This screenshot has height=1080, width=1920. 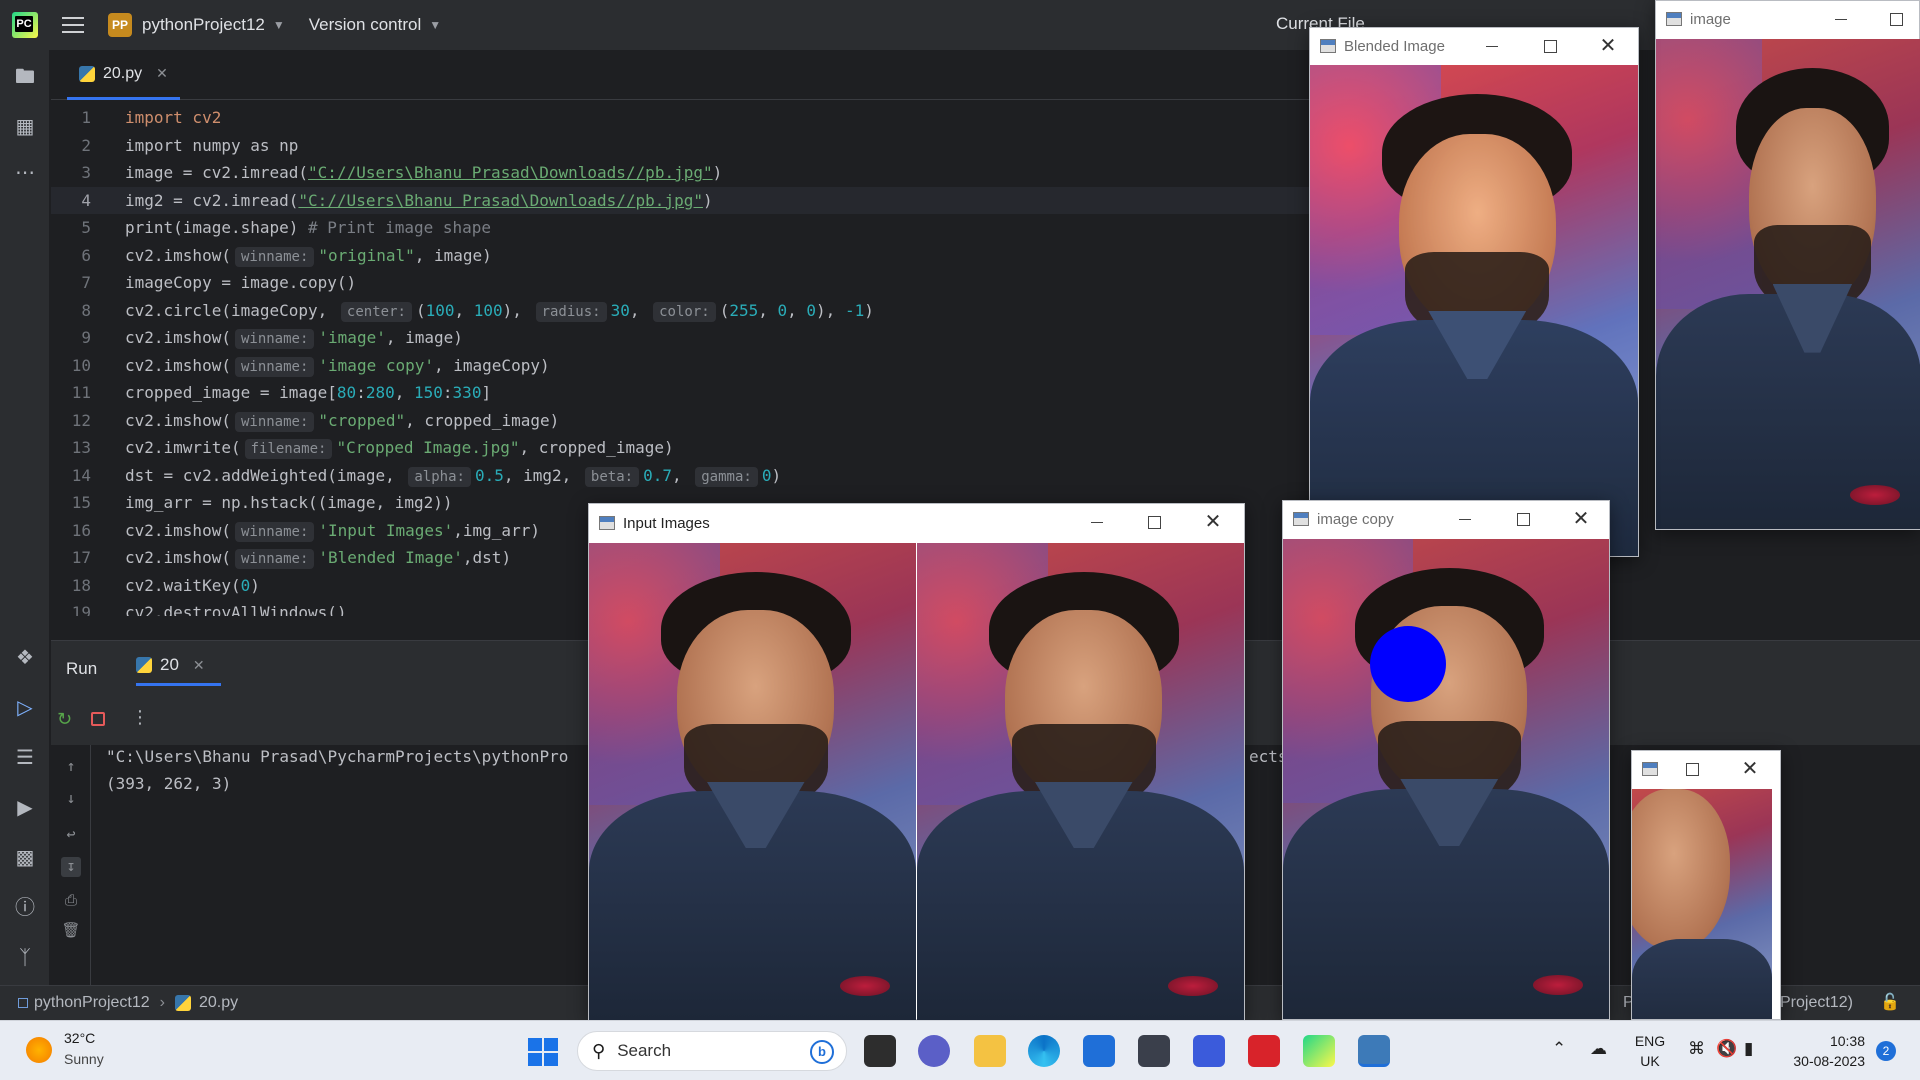 I want to click on param-hint: winname:, so click(x=274, y=339).